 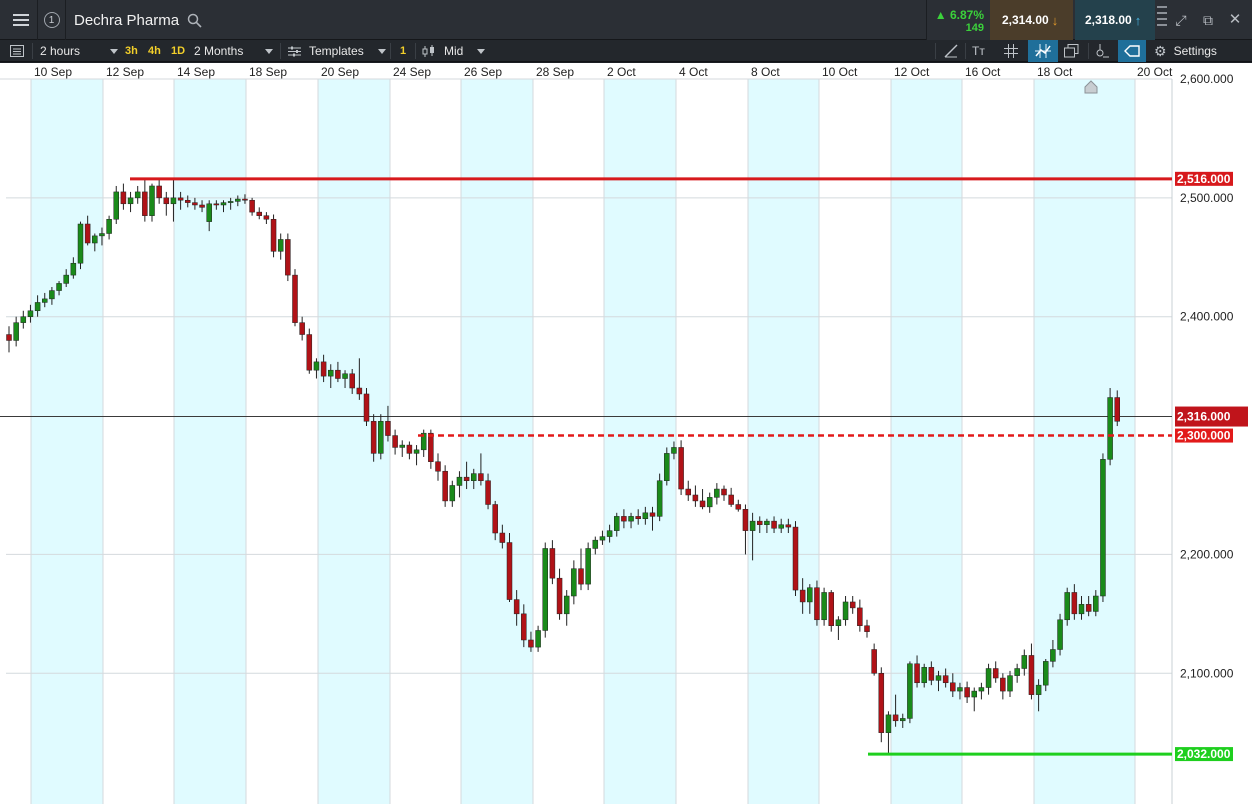 I want to click on settings-icon: ⚙, so click(x=1160, y=50).